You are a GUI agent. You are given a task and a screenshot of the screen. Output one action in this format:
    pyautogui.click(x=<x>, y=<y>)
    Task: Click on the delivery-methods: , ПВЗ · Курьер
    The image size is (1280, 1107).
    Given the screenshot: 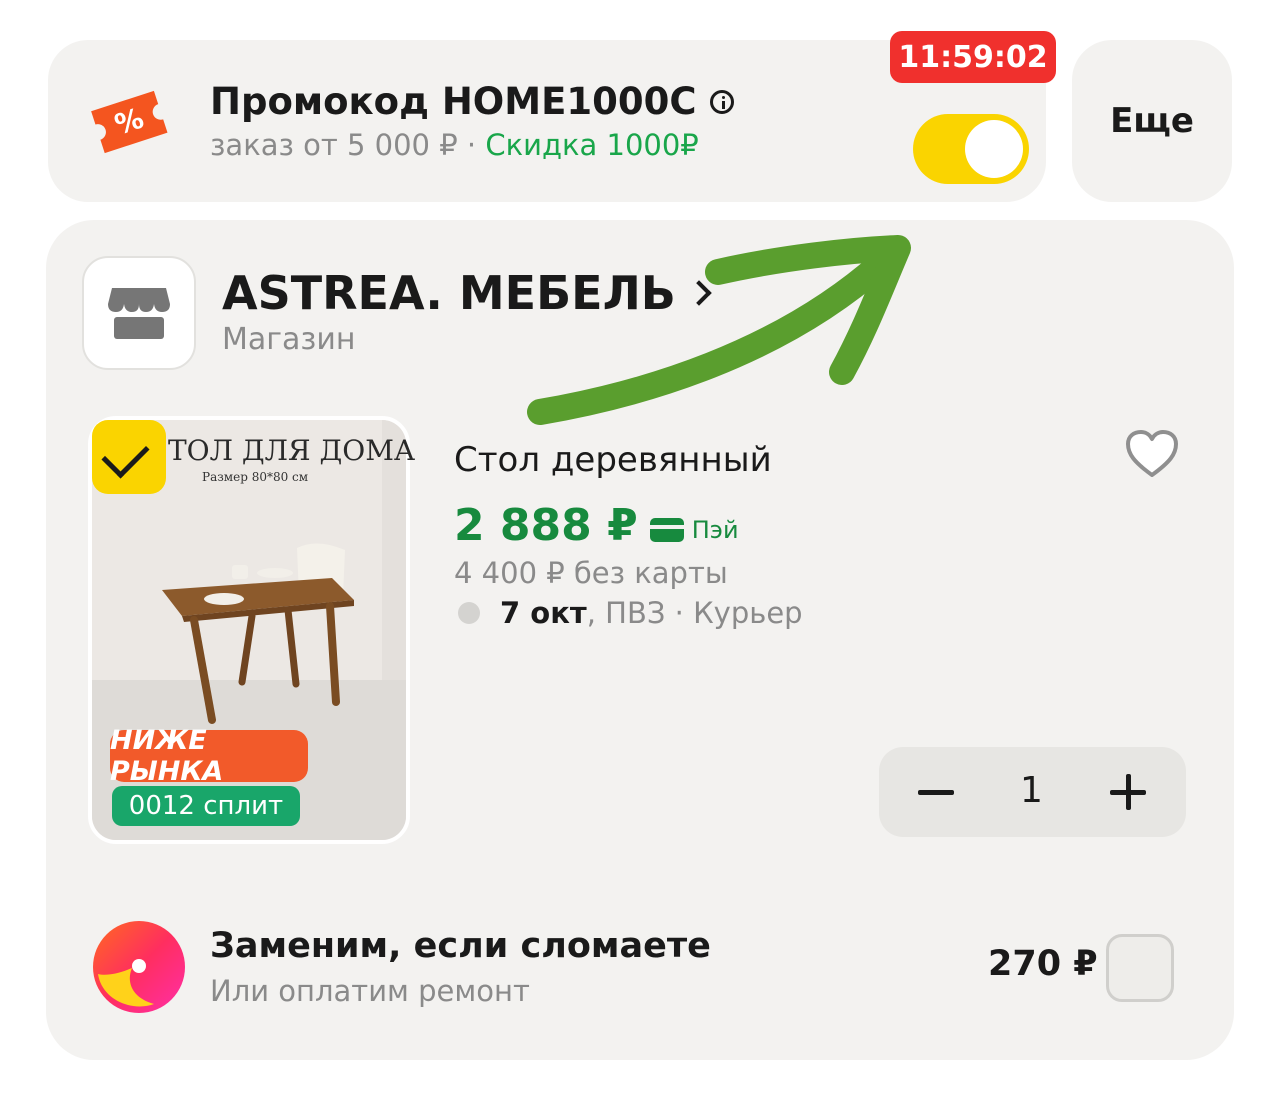 What is the action you would take?
    pyautogui.click(x=694, y=613)
    